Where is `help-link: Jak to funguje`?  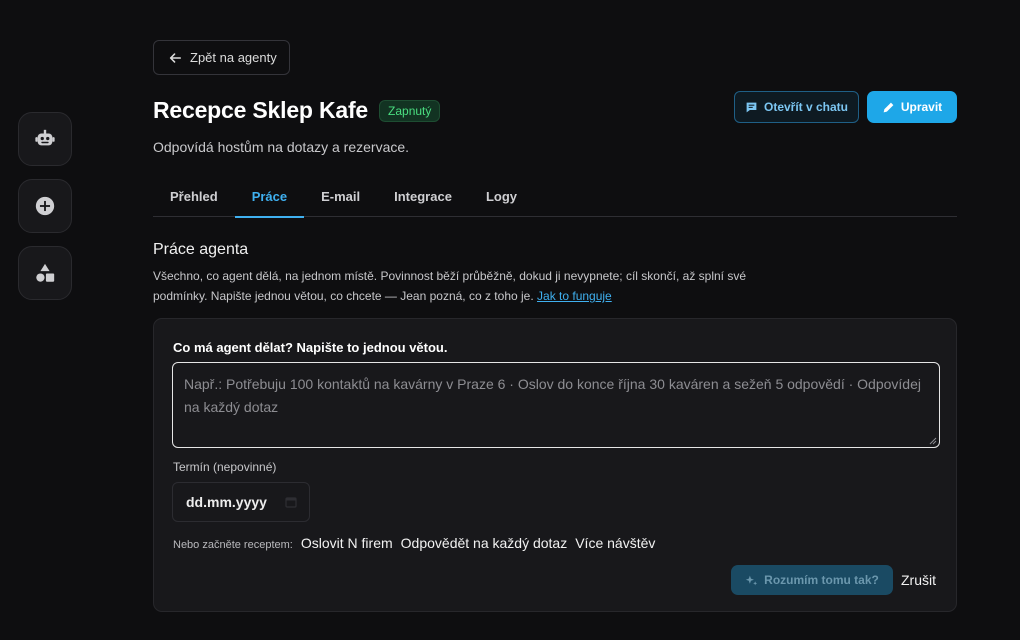 help-link: Jak to funguje is located at coordinates (574, 296).